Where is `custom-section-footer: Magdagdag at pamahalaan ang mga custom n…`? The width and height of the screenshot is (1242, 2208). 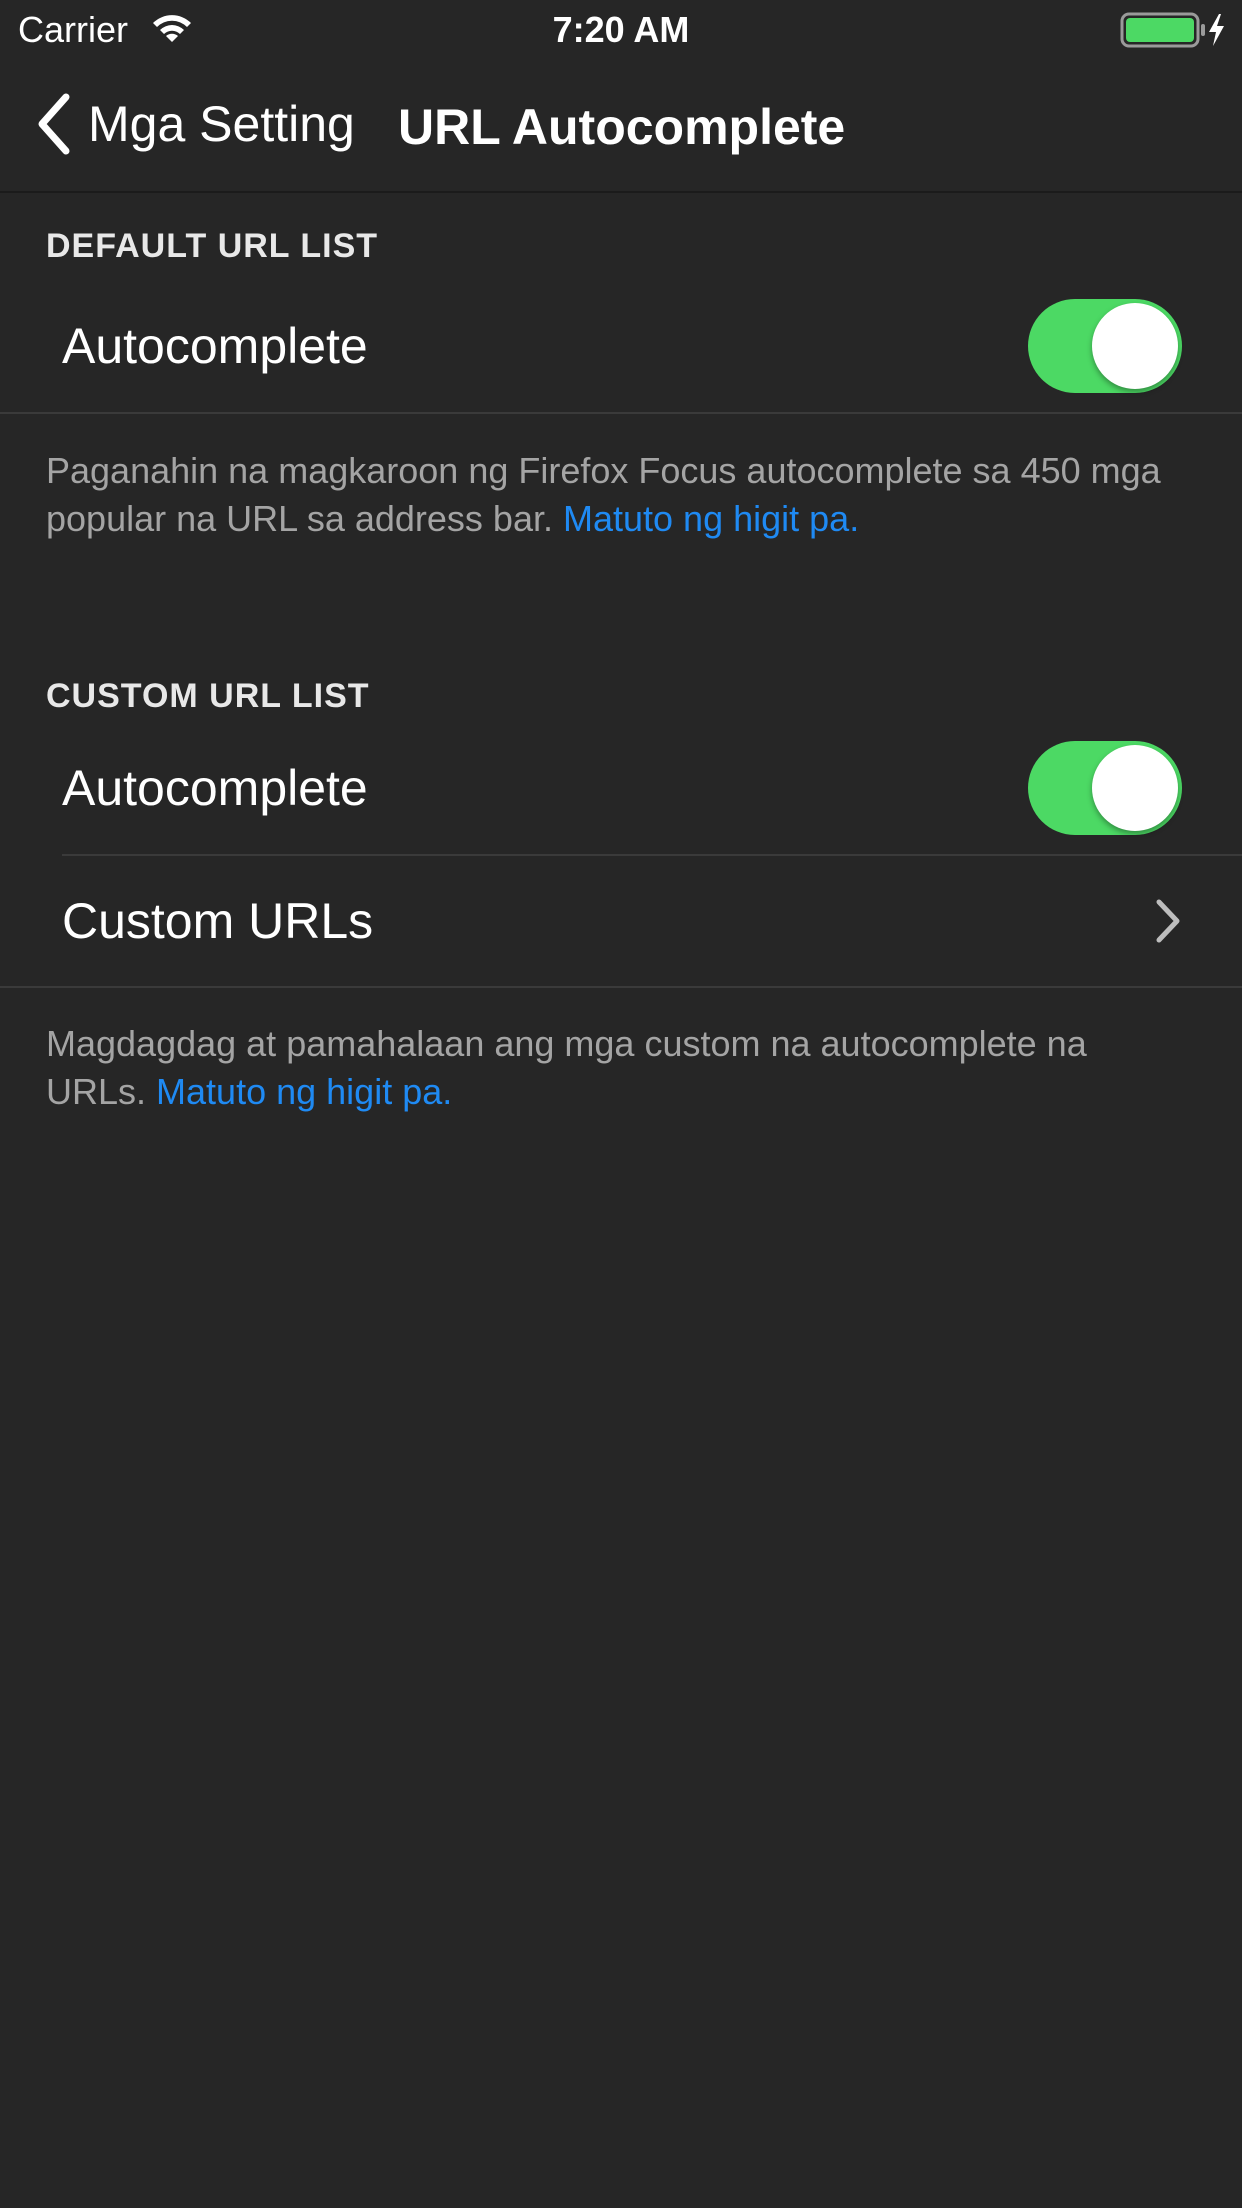 custom-section-footer: Magdagdag at pamahalaan ang mga custom n… is located at coordinates (621, 1068).